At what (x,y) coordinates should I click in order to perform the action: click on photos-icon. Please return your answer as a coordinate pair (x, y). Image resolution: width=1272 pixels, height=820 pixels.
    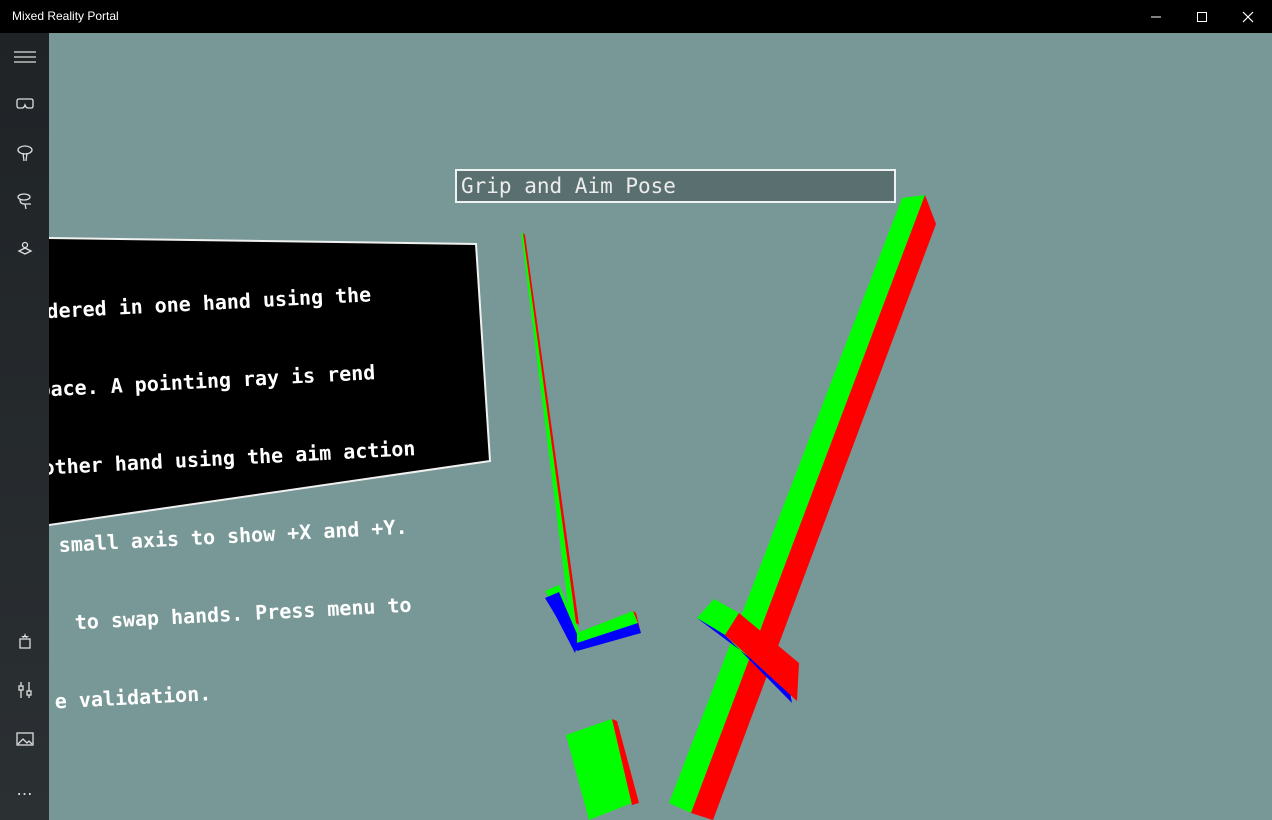
    Looking at the image, I should click on (24, 739).